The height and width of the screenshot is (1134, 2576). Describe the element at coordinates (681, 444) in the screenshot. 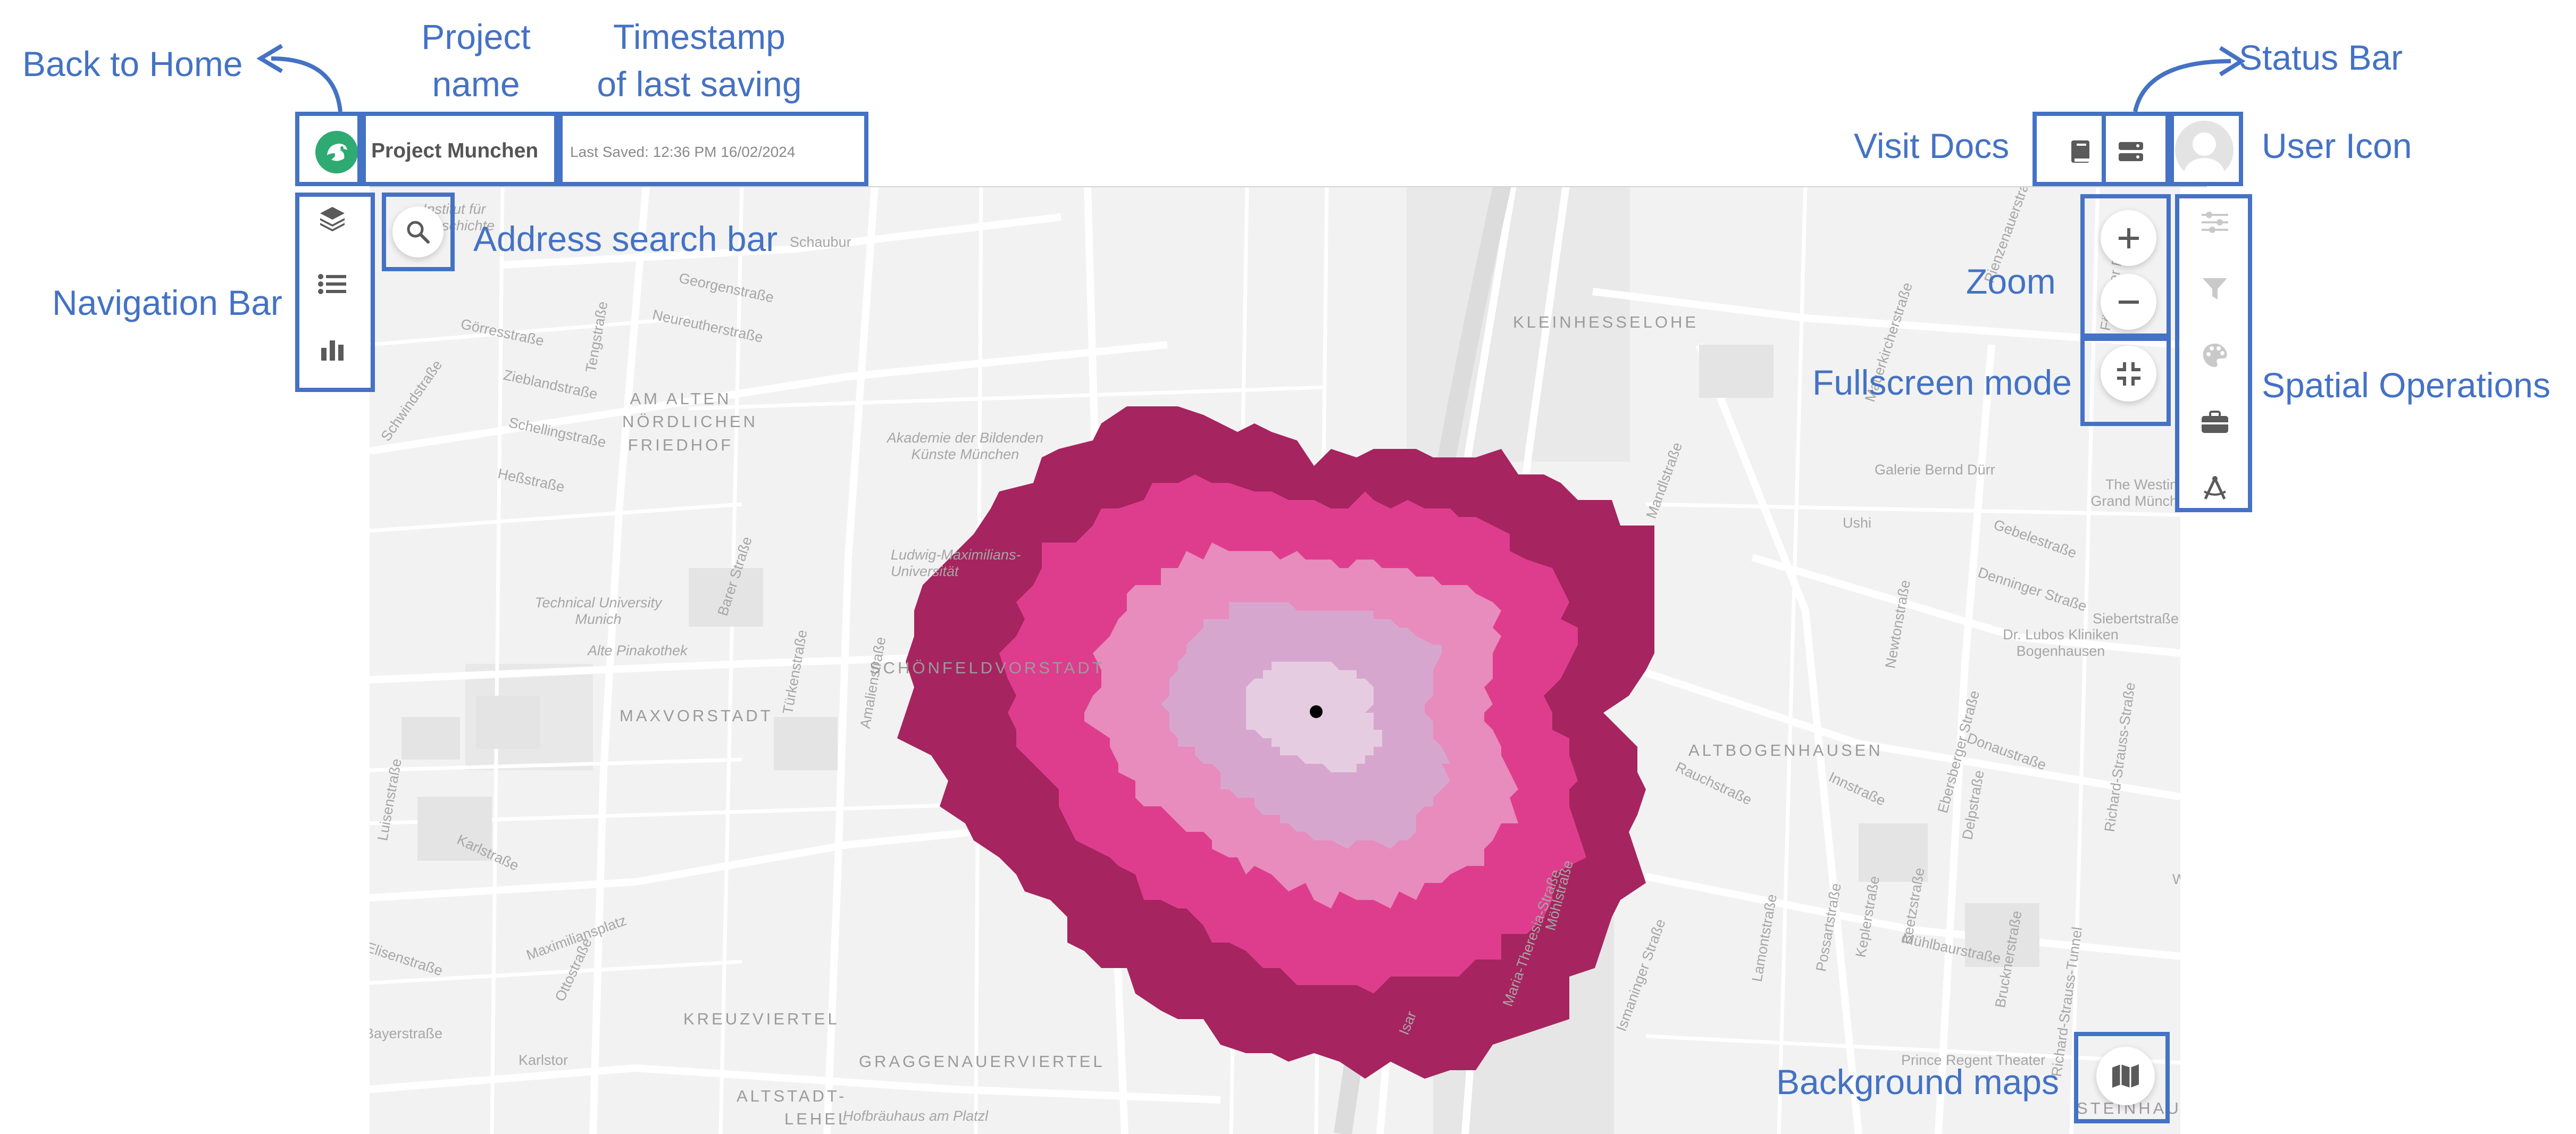

I see `district-line: FRIEDHOF` at that location.